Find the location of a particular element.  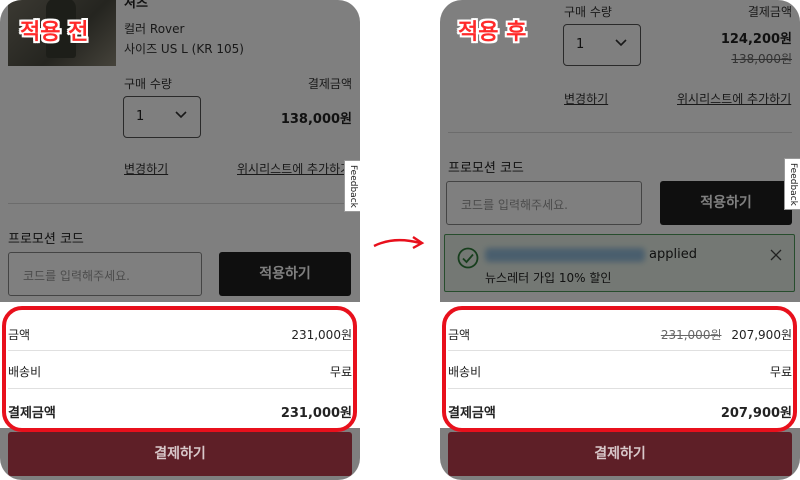

amount-value: 231,000원 is located at coordinates (321, 335).